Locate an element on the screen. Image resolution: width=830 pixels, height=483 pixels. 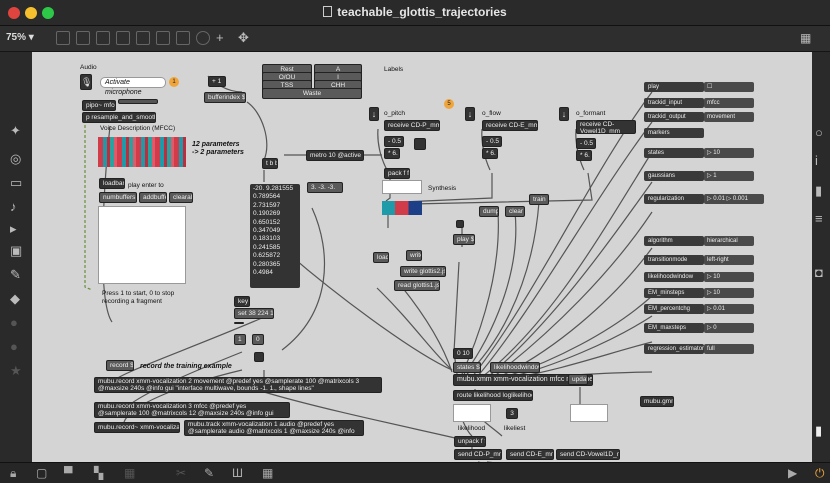
pitch-inlet-icon: ↓ is located at coordinates (374, 114).